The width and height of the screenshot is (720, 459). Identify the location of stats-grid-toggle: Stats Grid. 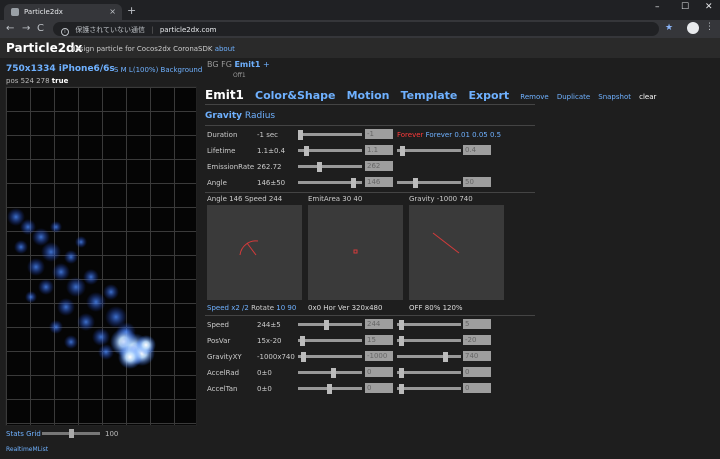
(23, 434).